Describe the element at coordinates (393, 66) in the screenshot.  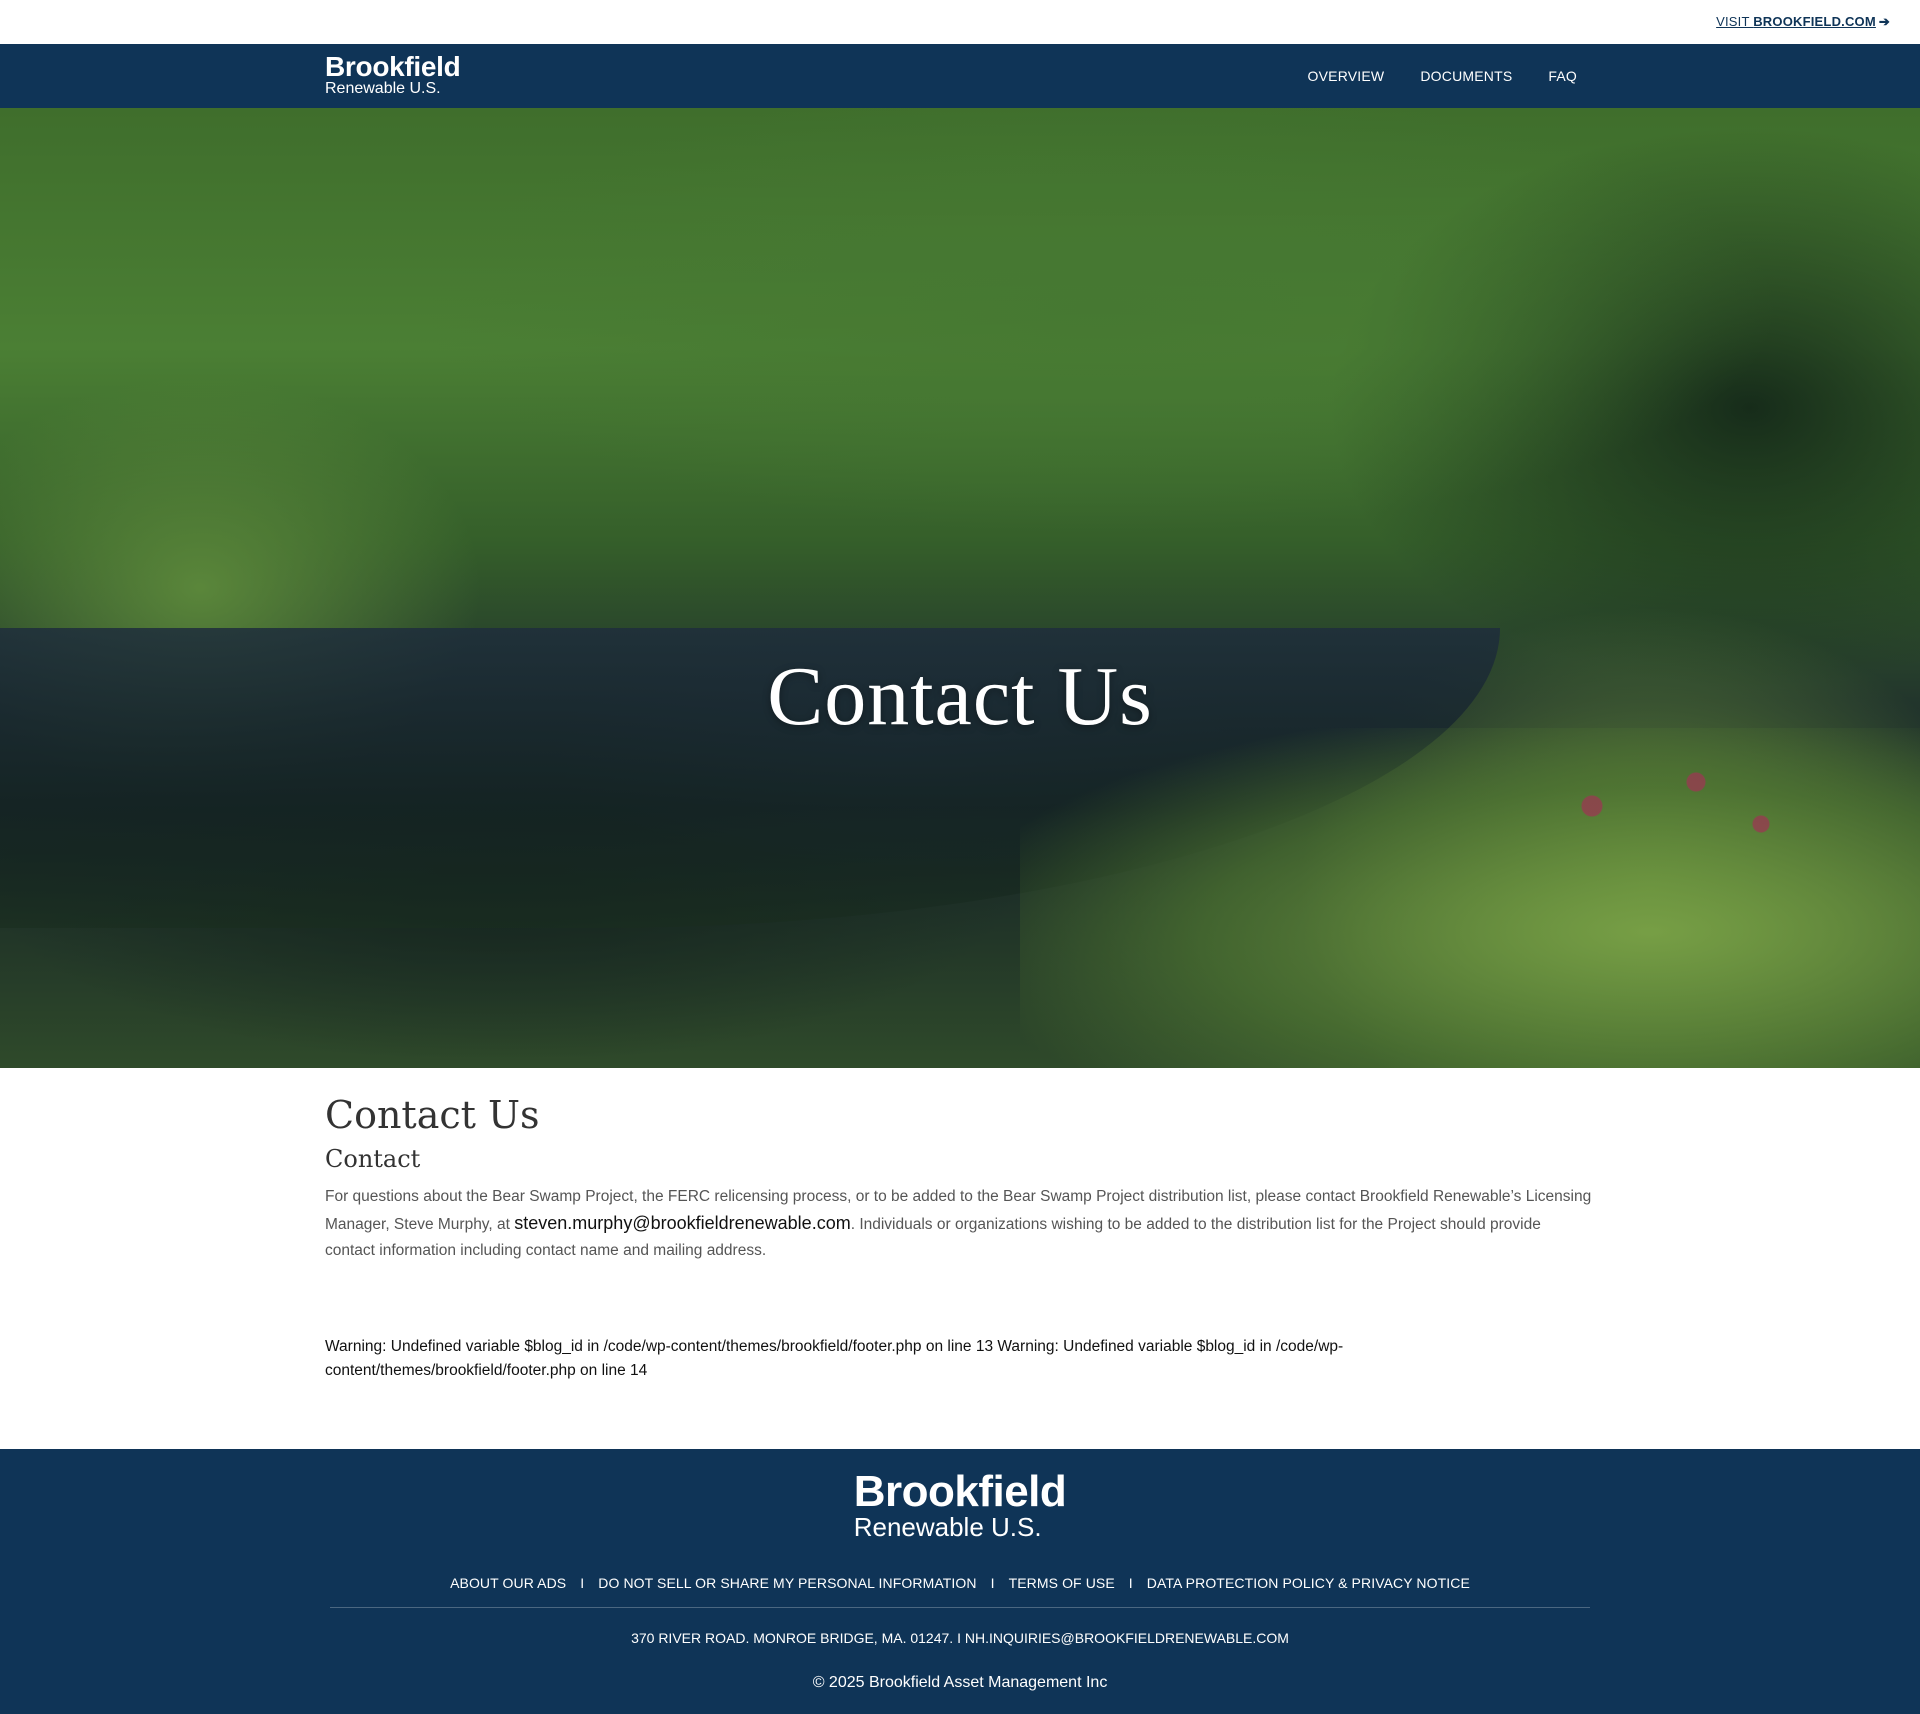
I see `logo-line1: Brookfield` at that location.